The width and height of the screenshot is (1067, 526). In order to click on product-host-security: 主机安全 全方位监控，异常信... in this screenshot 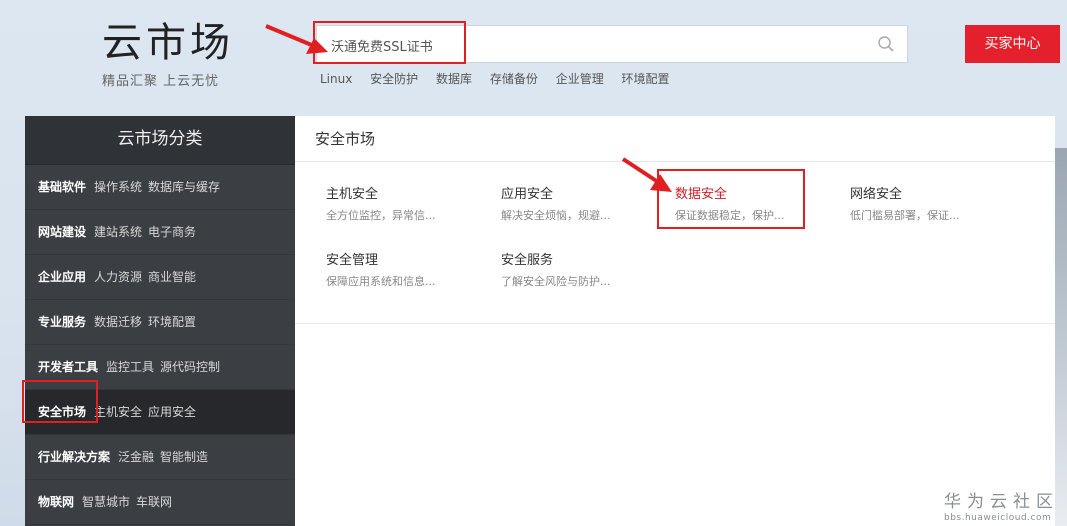, I will do `click(406, 204)`.